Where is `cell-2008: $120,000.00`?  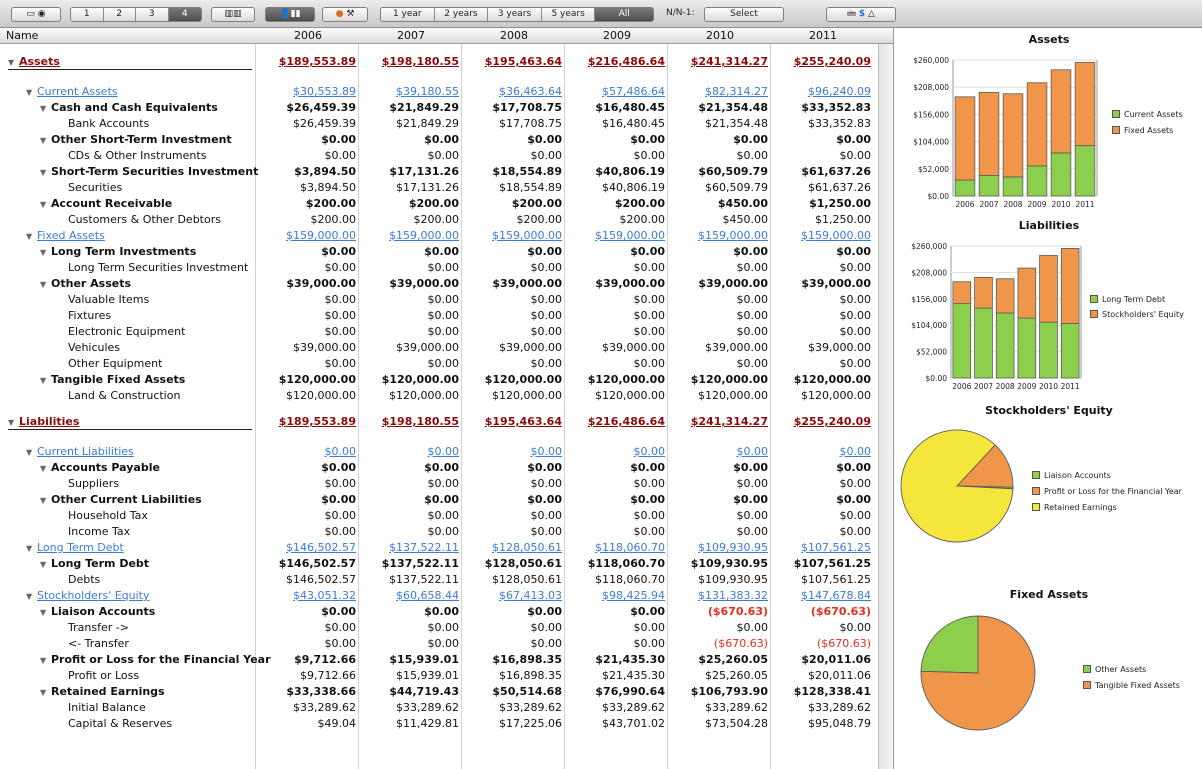 cell-2008: $120,000.00 is located at coordinates (527, 395).